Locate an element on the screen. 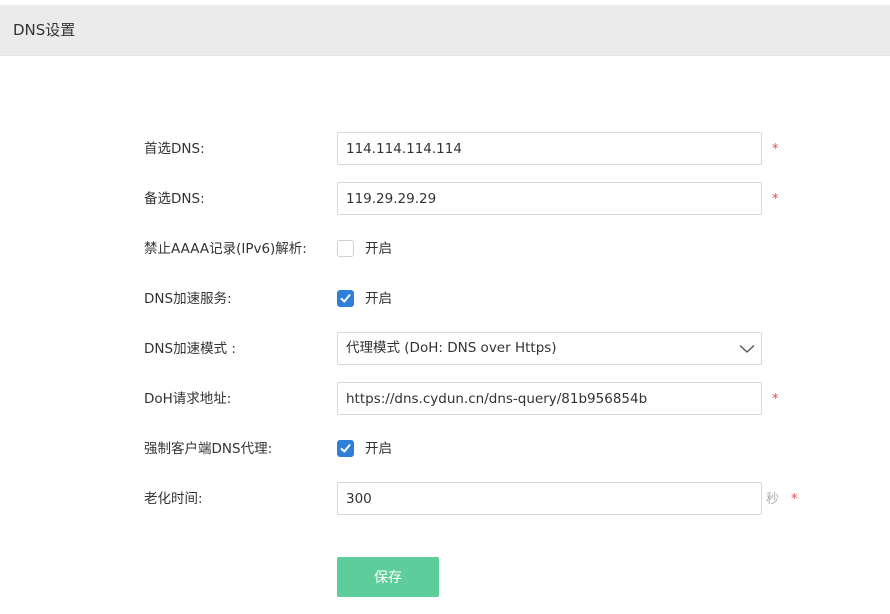 Image resolution: width=890 pixels, height=614 pixels. acceleration-mode-label: DNS加速模式 : is located at coordinates (190, 349).